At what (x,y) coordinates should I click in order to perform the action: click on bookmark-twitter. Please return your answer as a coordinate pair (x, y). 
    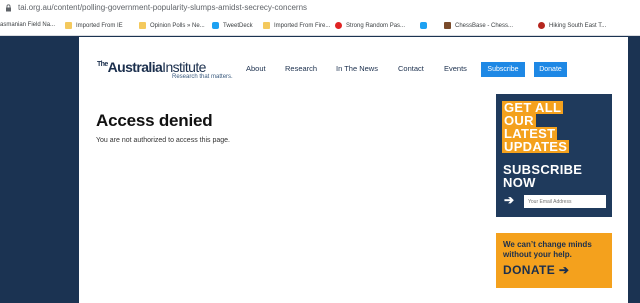
    Looking at the image, I should click on (425, 25).